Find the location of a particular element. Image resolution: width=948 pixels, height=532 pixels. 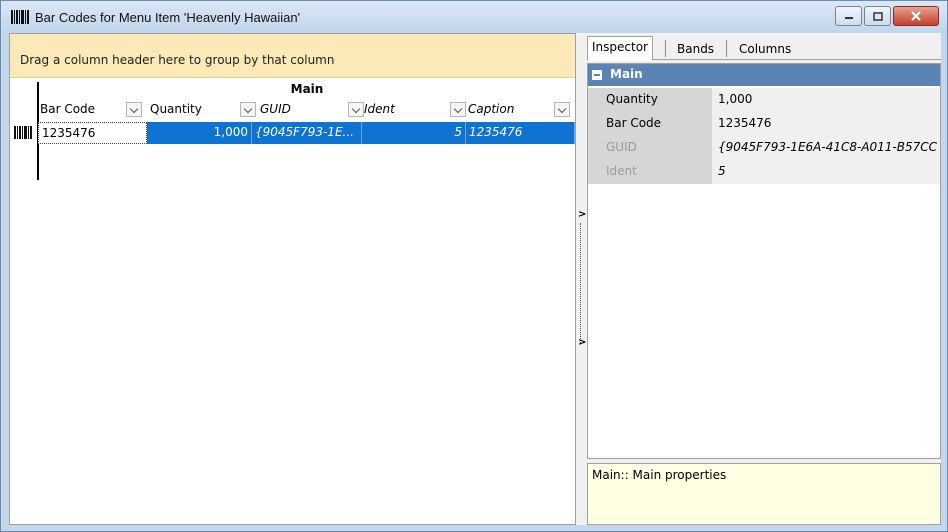

cell-ident: 5 is located at coordinates (414, 133).